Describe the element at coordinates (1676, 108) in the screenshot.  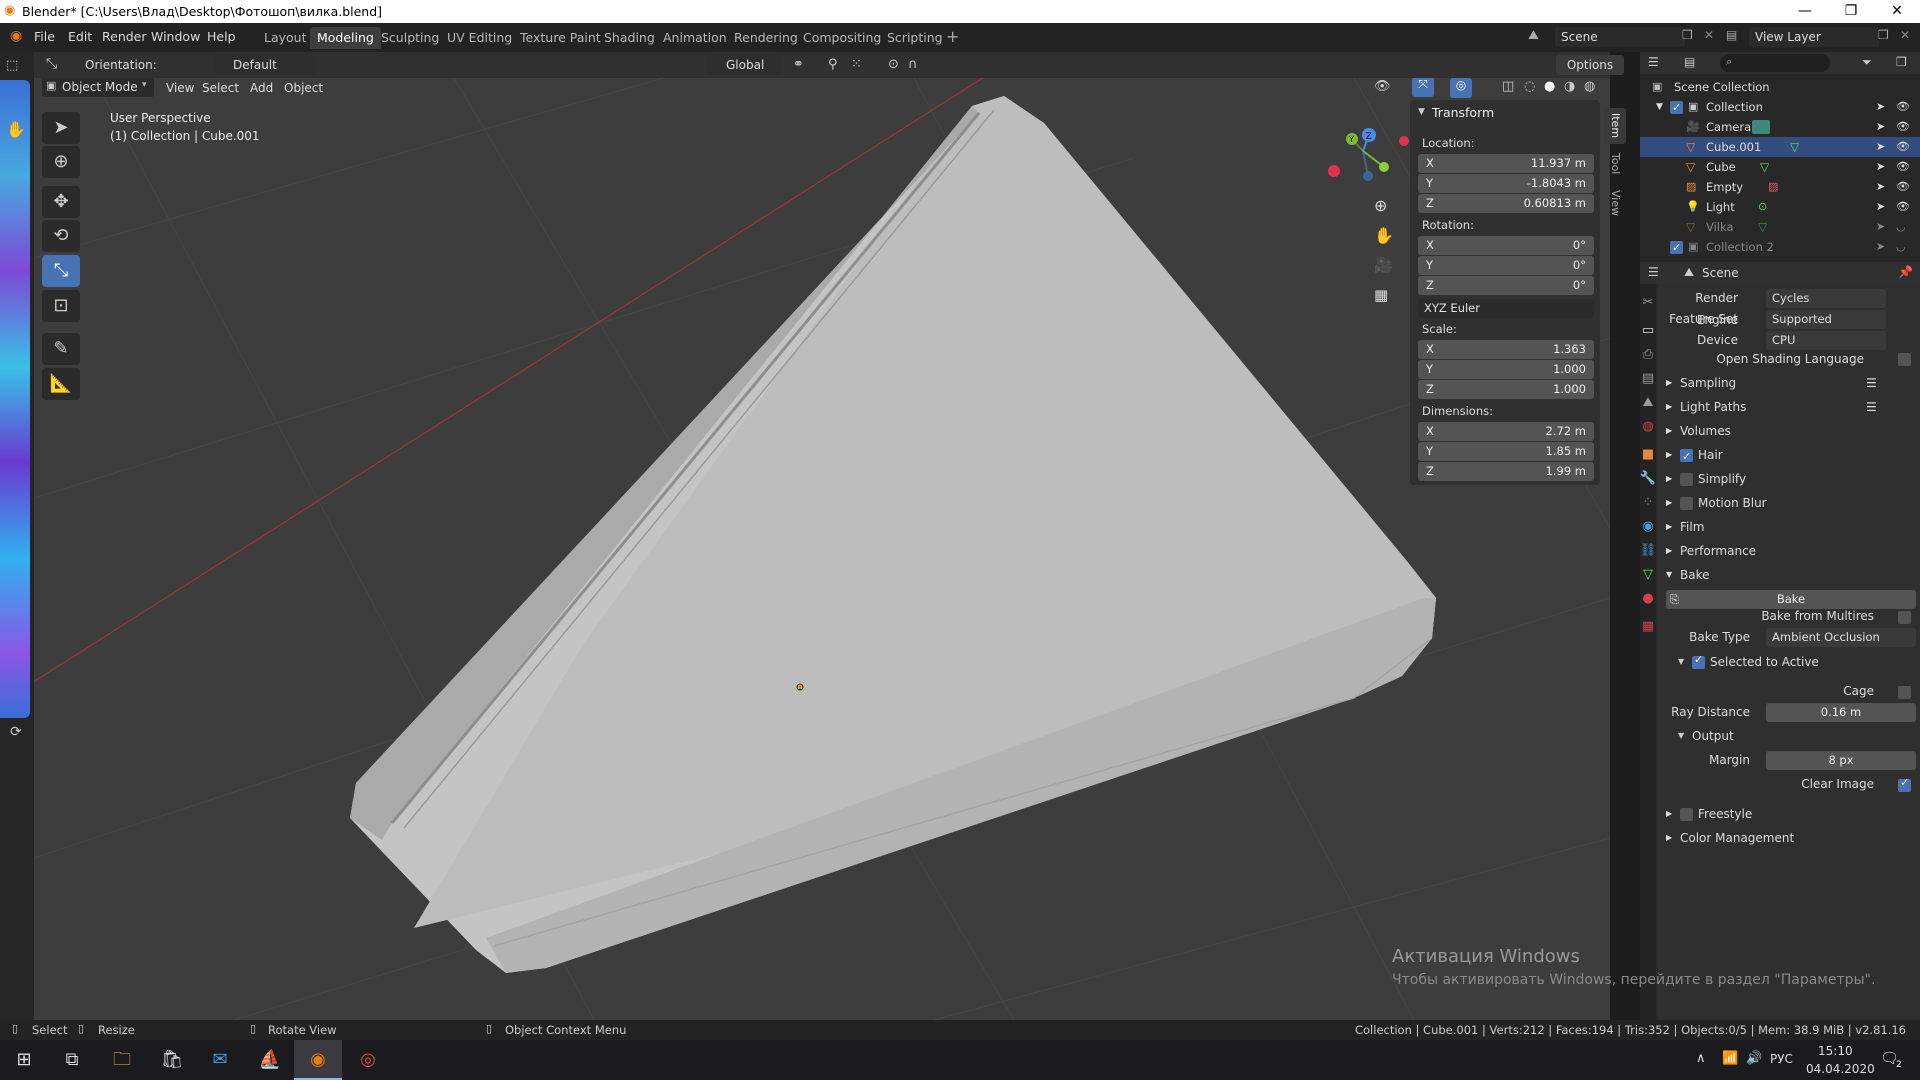
I see `collection-checkbox` at that location.